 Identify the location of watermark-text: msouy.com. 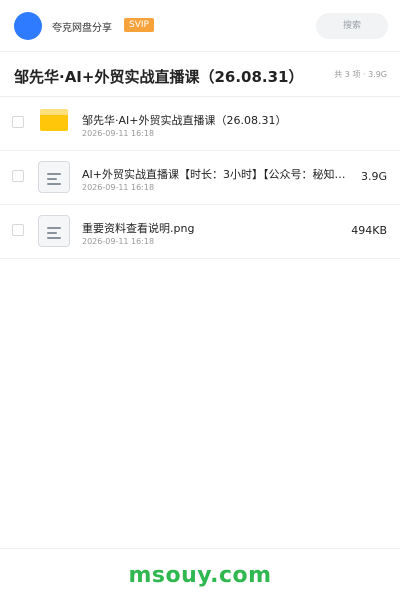
(200, 575).